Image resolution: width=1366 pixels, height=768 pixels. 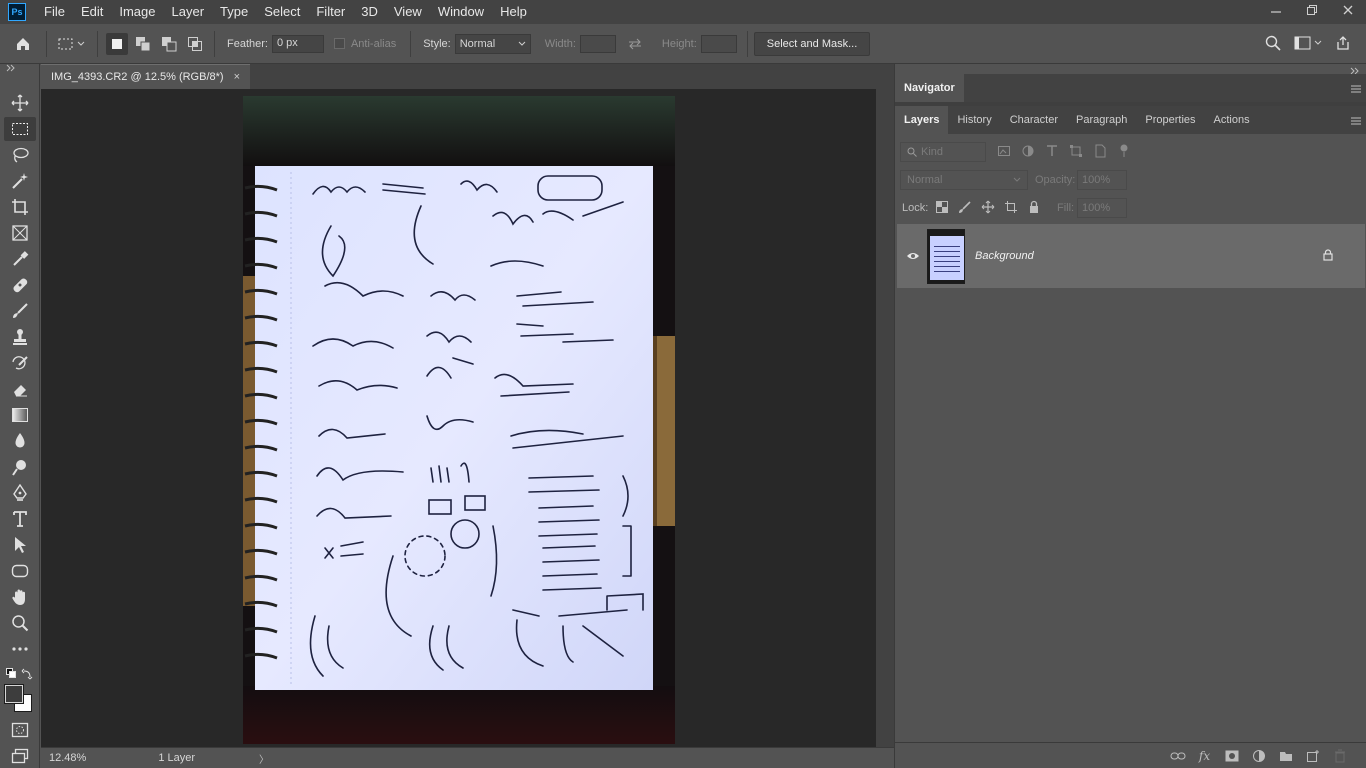 What do you see at coordinates (1028, 151) in the screenshot?
I see `adjustment-filter-icon` at bounding box center [1028, 151].